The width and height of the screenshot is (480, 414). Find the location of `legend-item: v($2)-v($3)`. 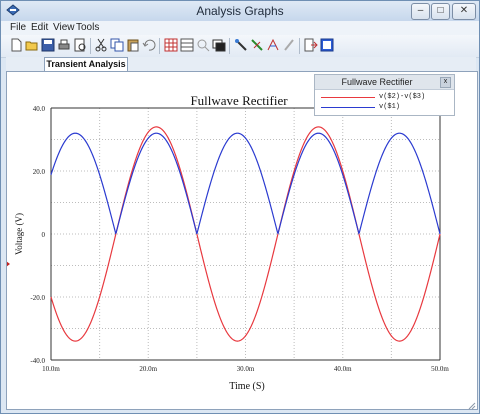

legend-item: v($2)-v($3) is located at coordinates (386, 97).